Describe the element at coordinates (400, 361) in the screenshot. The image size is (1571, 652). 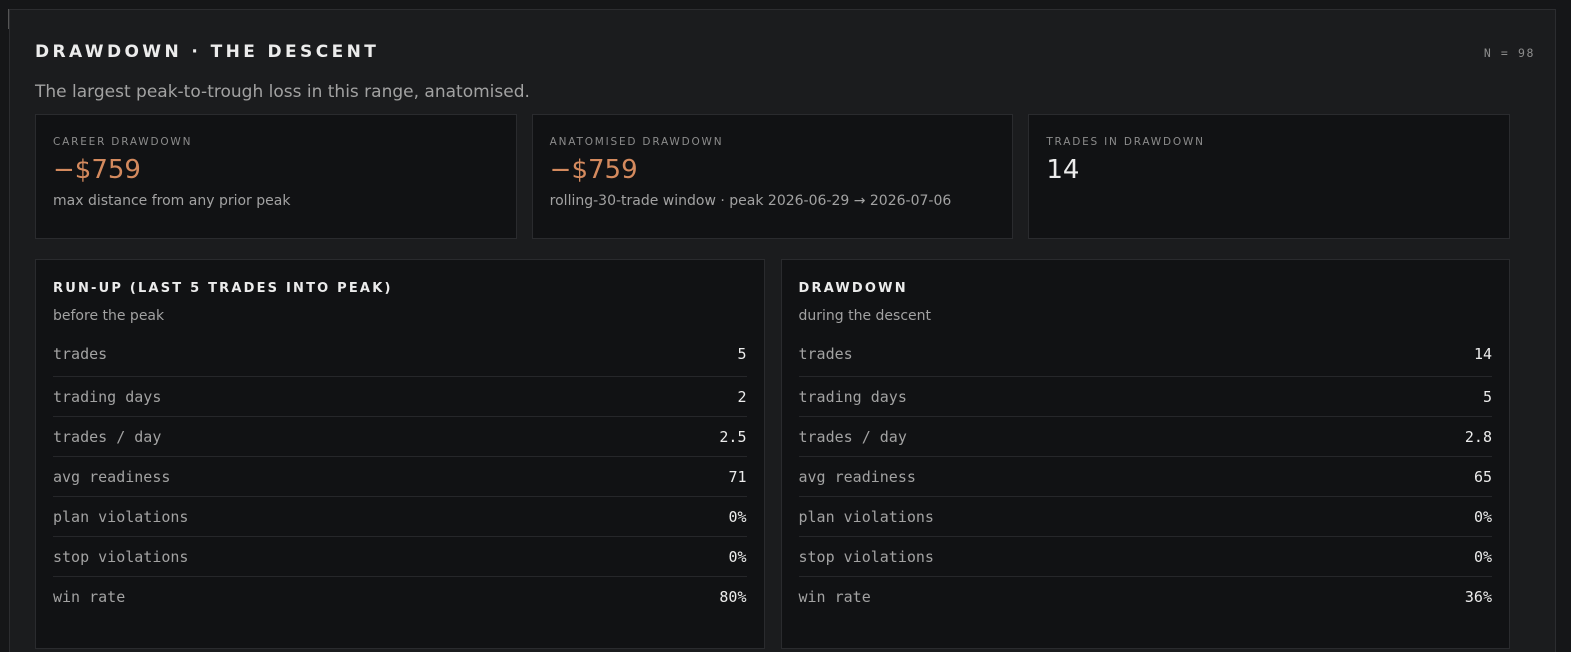
I see `stat-row: trades 5` at that location.